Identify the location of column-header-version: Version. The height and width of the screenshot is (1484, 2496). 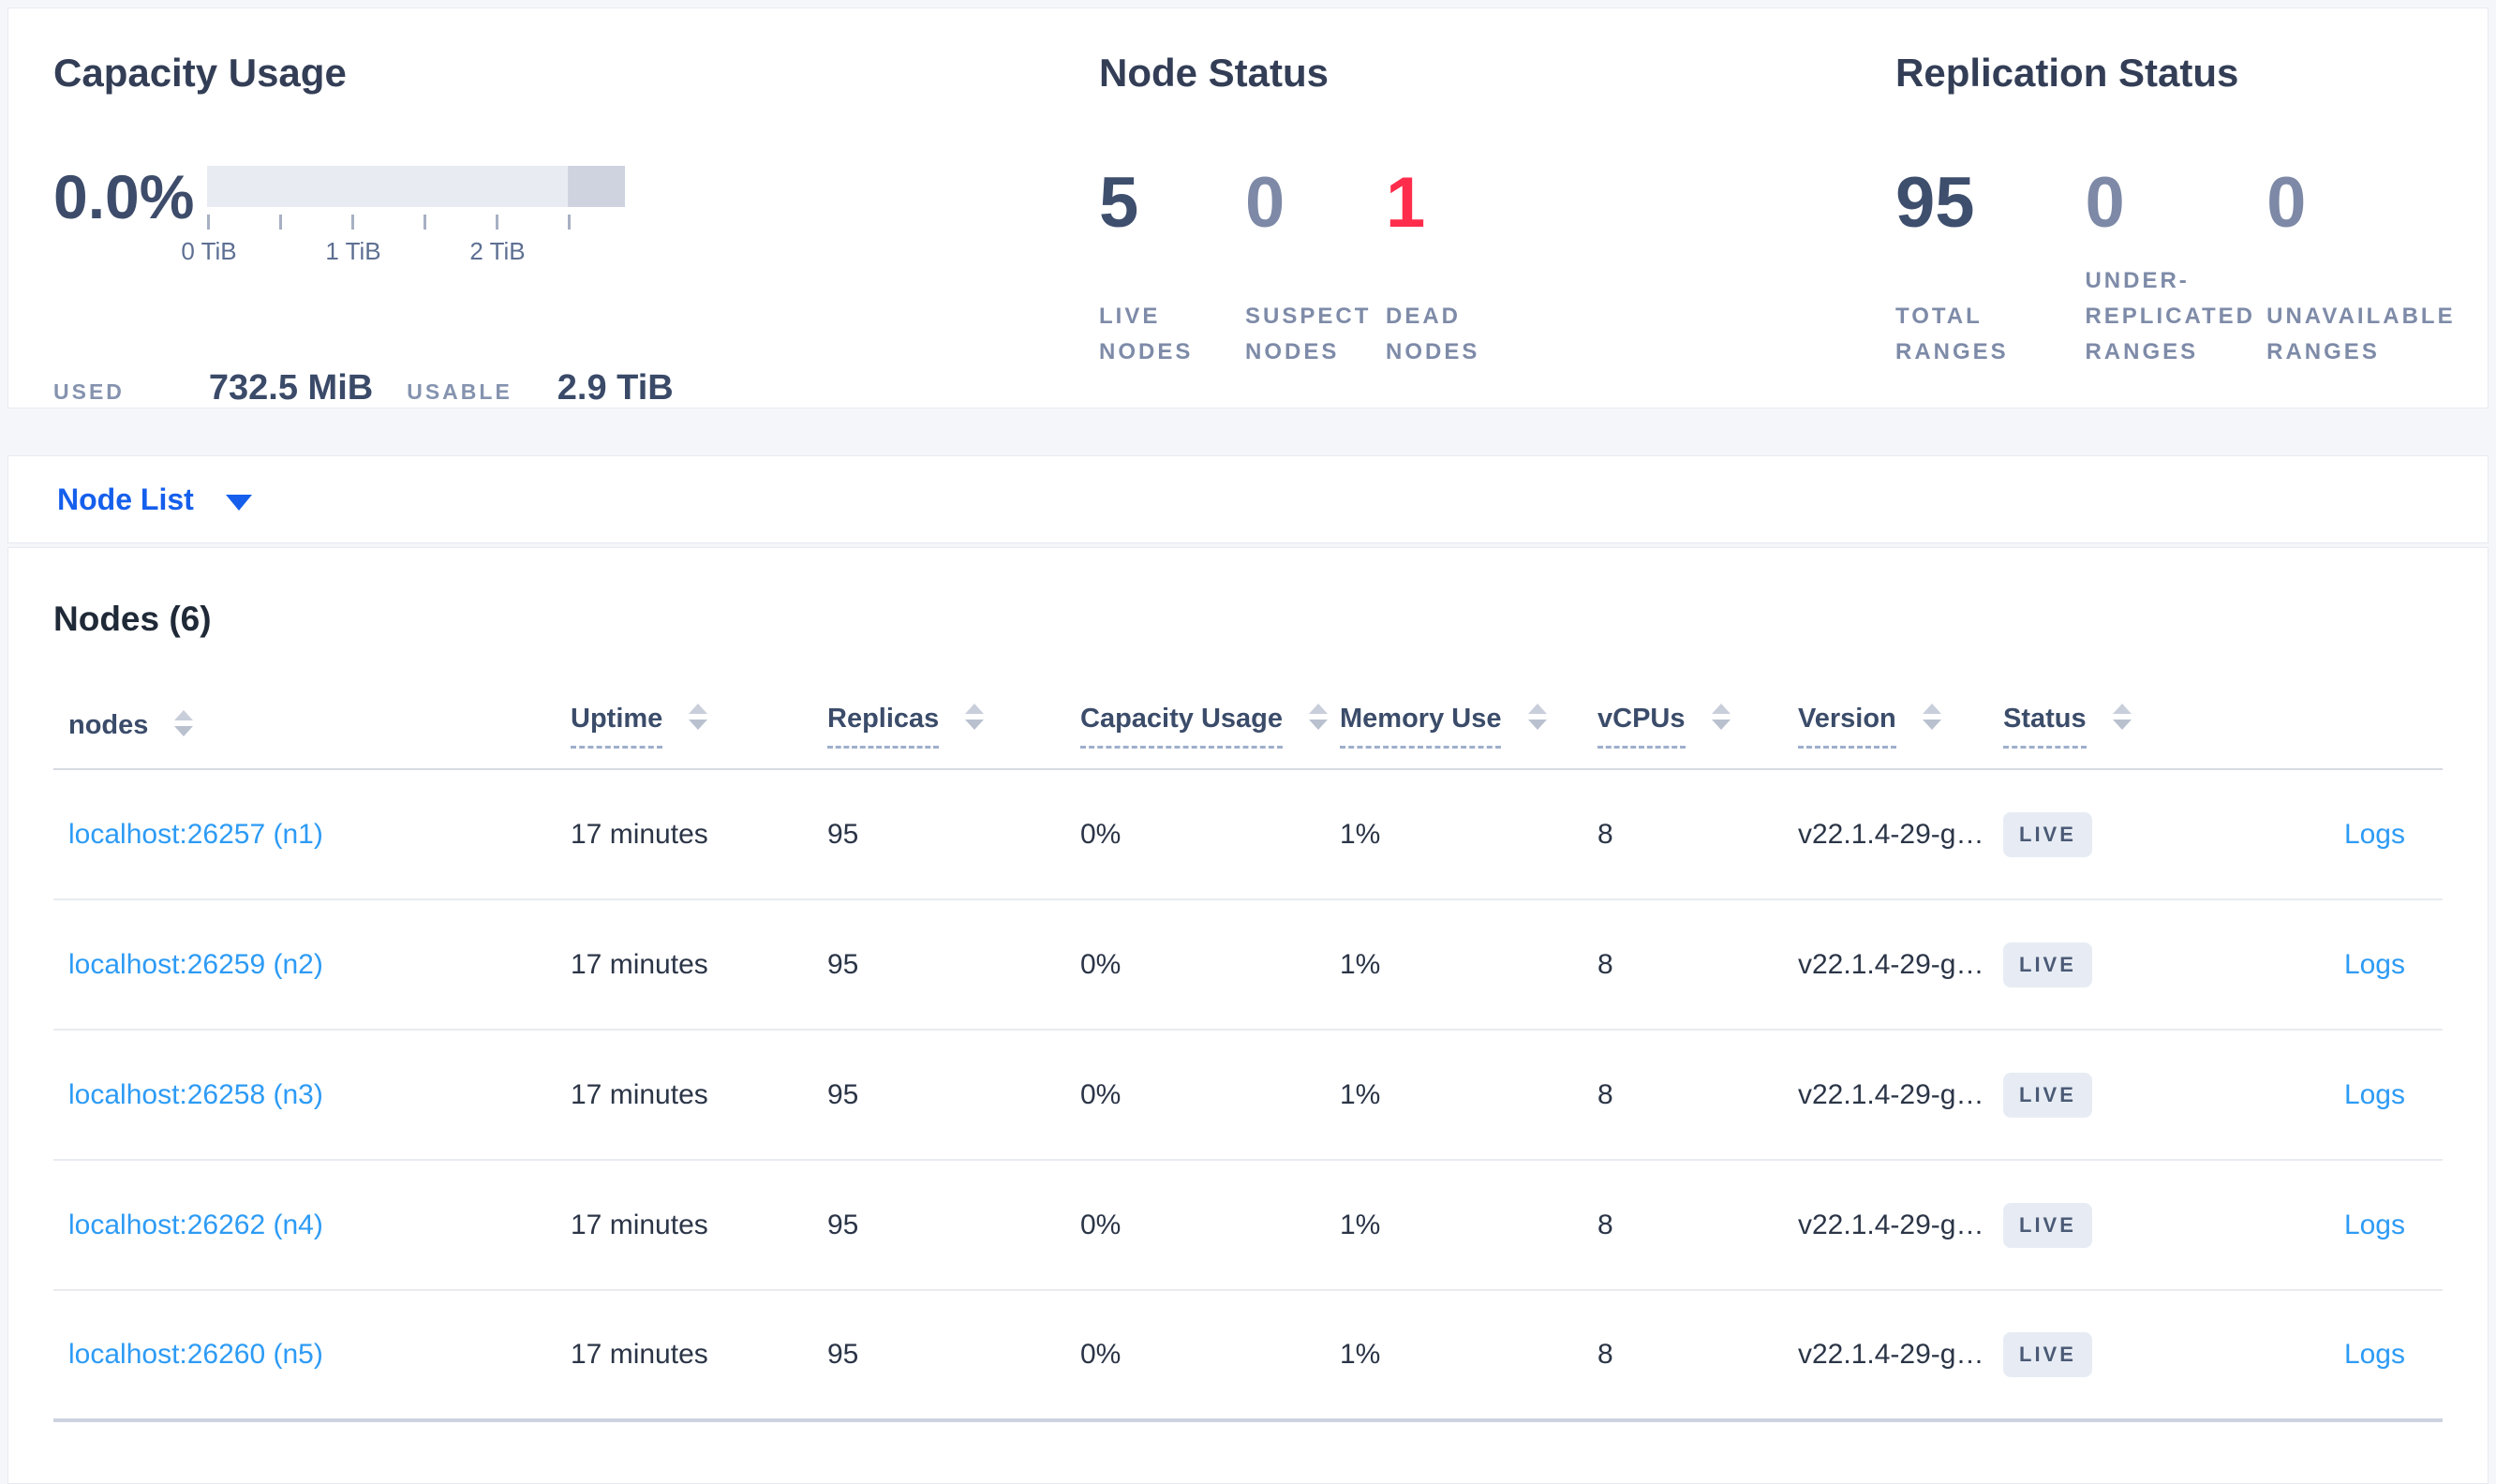
(1900, 726).